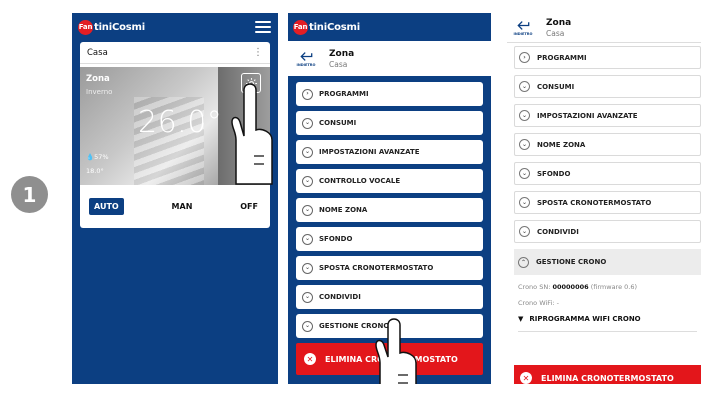 The image size is (702, 400). What do you see at coordinates (607, 323) in the screenshot?
I see `reprogram-wifi-button: ▼ RIPROGRAMMA WIFI CRONO` at bounding box center [607, 323].